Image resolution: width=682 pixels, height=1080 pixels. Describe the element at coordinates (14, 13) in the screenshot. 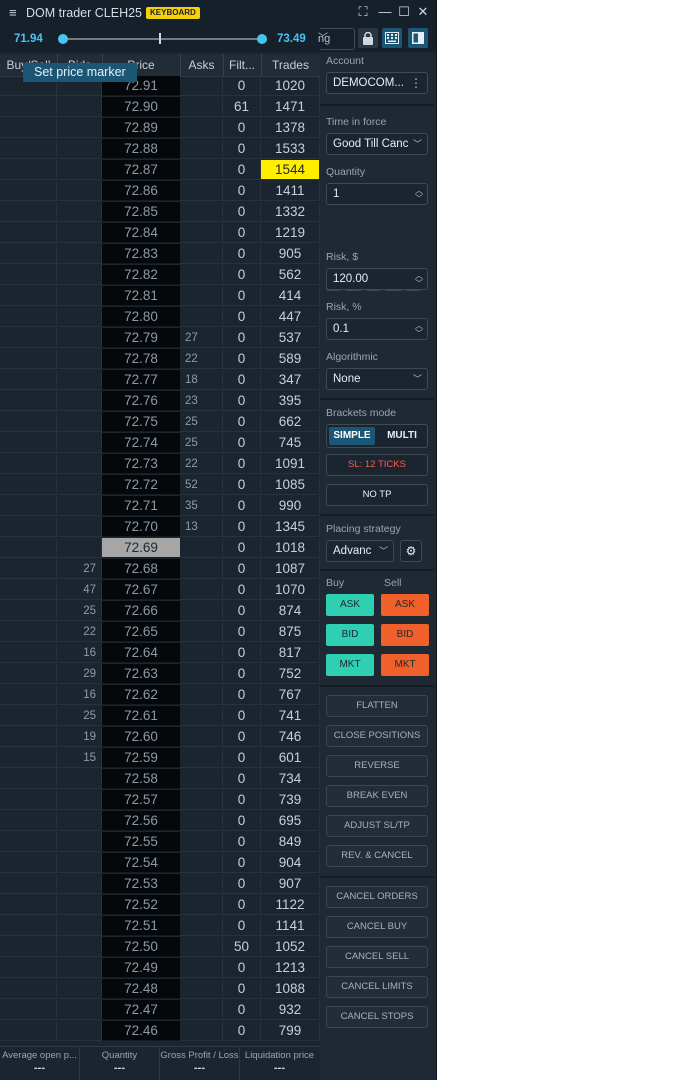

I see `hamburger-icon: ≡` at that location.